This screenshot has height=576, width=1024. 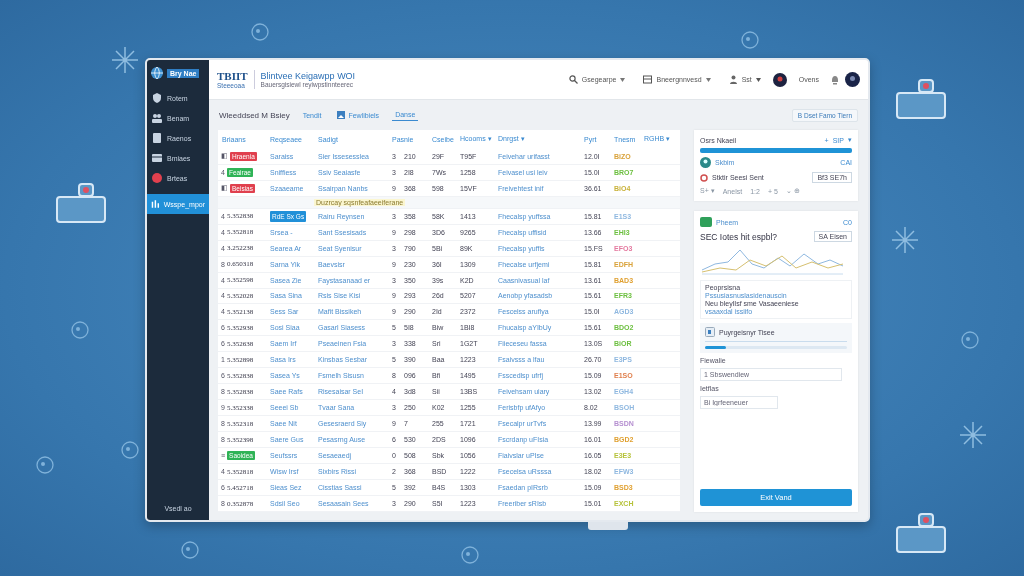 I want to click on profile-icon, so click(x=852, y=79).